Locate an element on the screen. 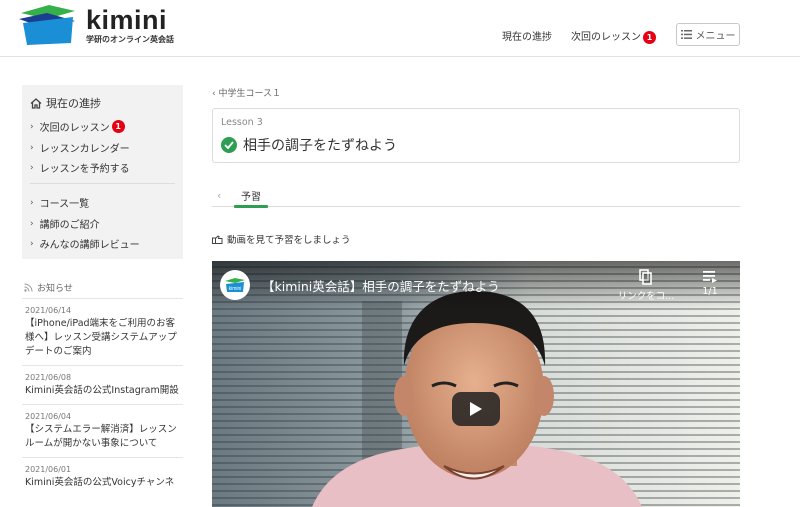 The image size is (800, 507). kimini-logo: kimini 学研のオンライン英会話 is located at coordinates (99, 25).